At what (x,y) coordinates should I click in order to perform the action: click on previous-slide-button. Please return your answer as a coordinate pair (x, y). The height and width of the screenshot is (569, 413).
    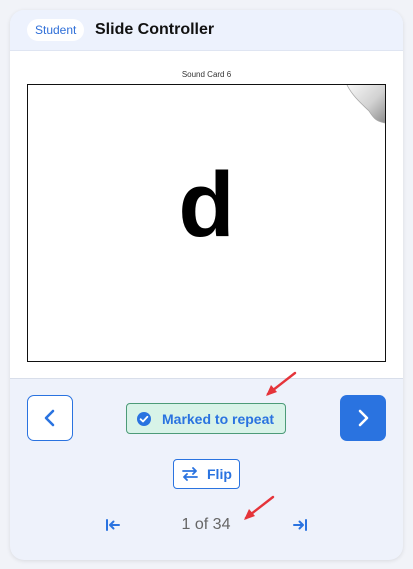
    Looking at the image, I should click on (50, 418).